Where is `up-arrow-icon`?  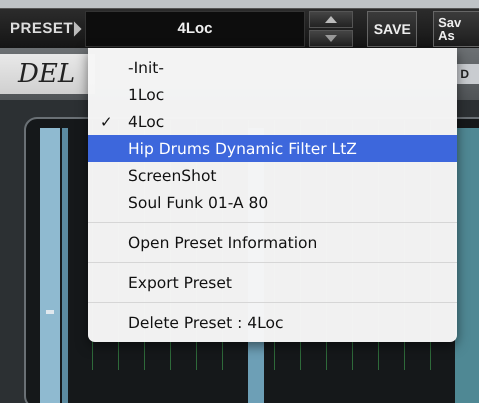
up-arrow-icon is located at coordinates (331, 19).